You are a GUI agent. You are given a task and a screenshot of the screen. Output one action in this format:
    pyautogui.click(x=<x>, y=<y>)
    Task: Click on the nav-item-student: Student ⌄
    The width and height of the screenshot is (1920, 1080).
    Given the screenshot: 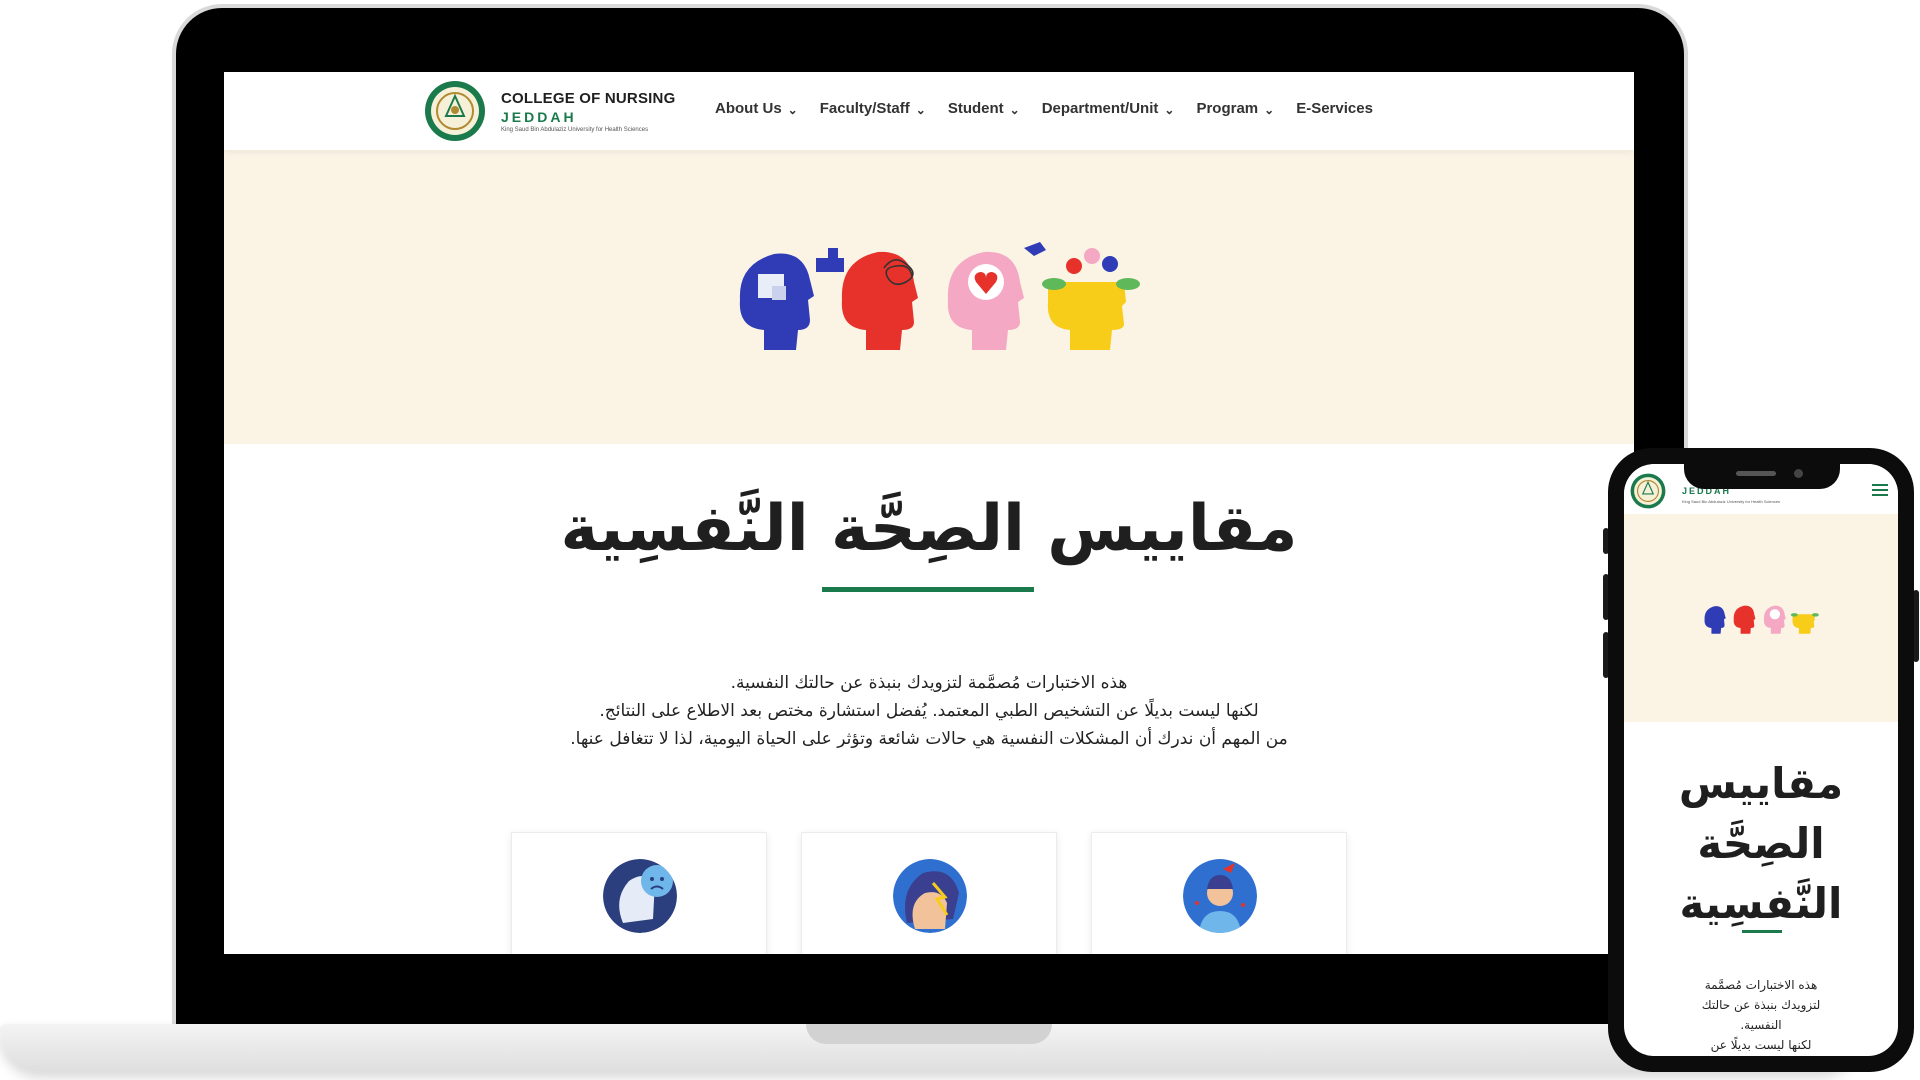 What is the action you would take?
    pyautogui.click(x=984, y=108)
    